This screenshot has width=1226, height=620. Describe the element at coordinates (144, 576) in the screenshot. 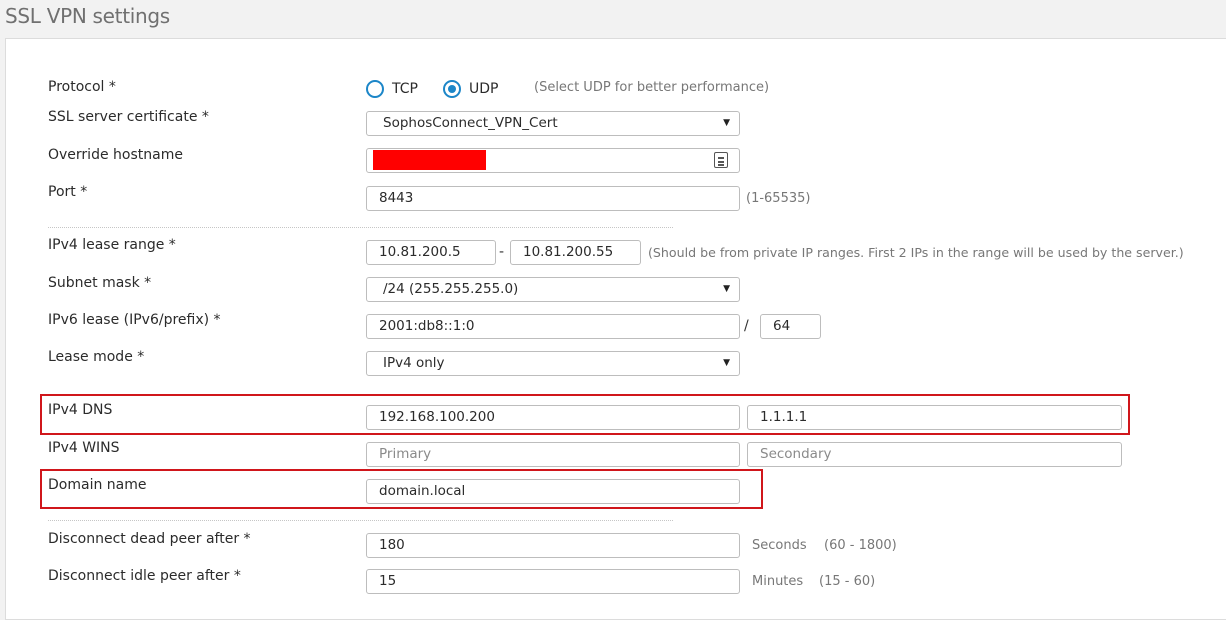

I see `idle-peer-label: Disconnect idle peer after *` at that location.